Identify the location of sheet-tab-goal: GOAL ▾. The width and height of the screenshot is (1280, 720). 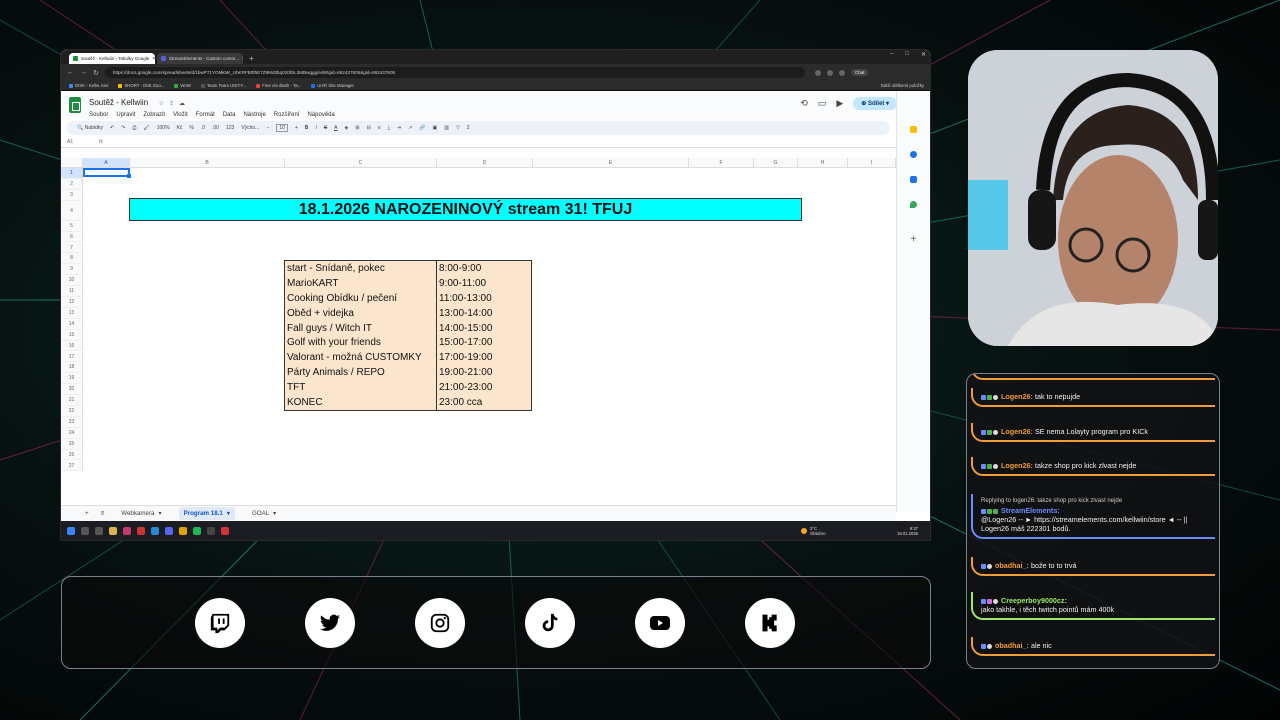
(264, 513).